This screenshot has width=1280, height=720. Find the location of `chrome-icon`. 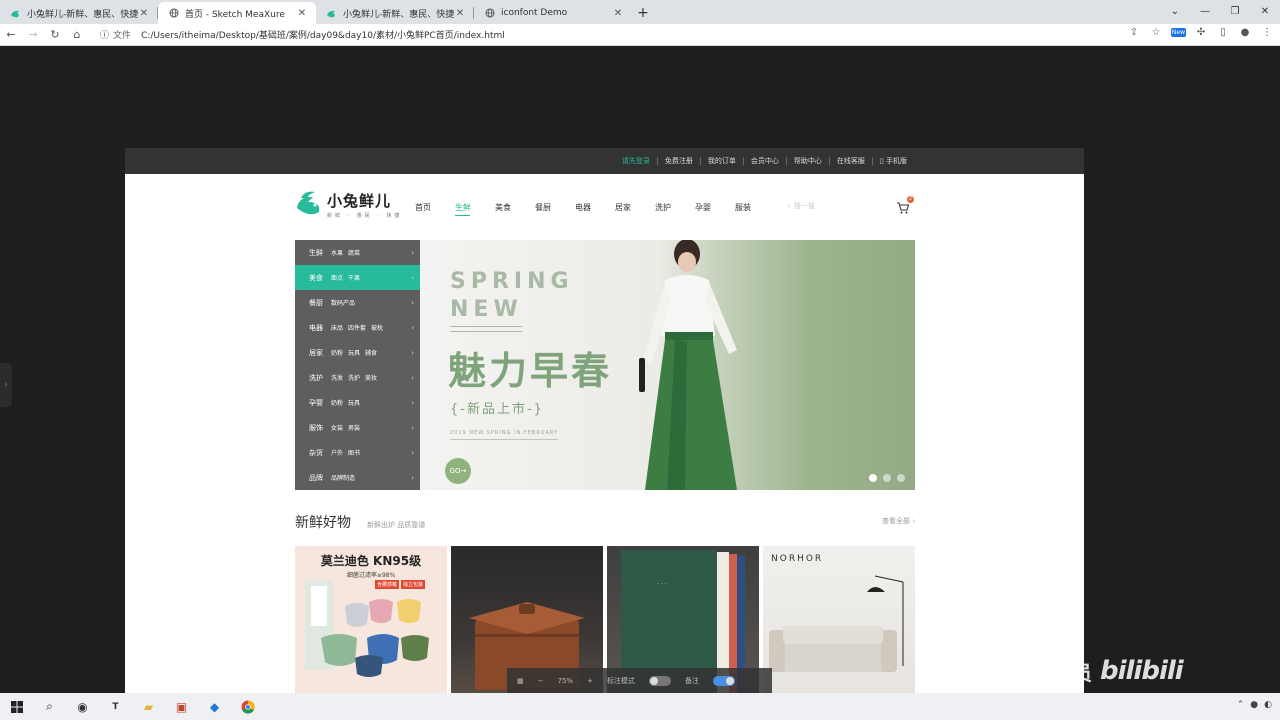

chrome-icon is located at coordinates (247, 706).